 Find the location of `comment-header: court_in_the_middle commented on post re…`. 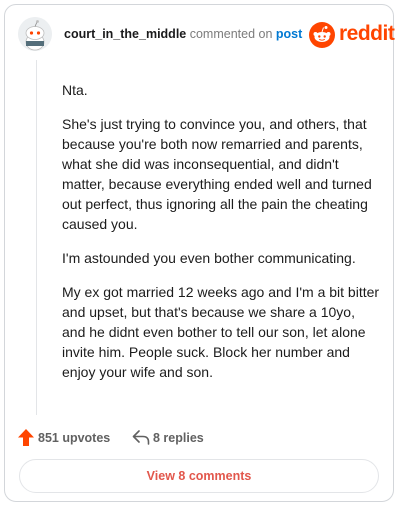

comment-header: court_in_the_middle commented on post re… is located at coordinates (206, 34).